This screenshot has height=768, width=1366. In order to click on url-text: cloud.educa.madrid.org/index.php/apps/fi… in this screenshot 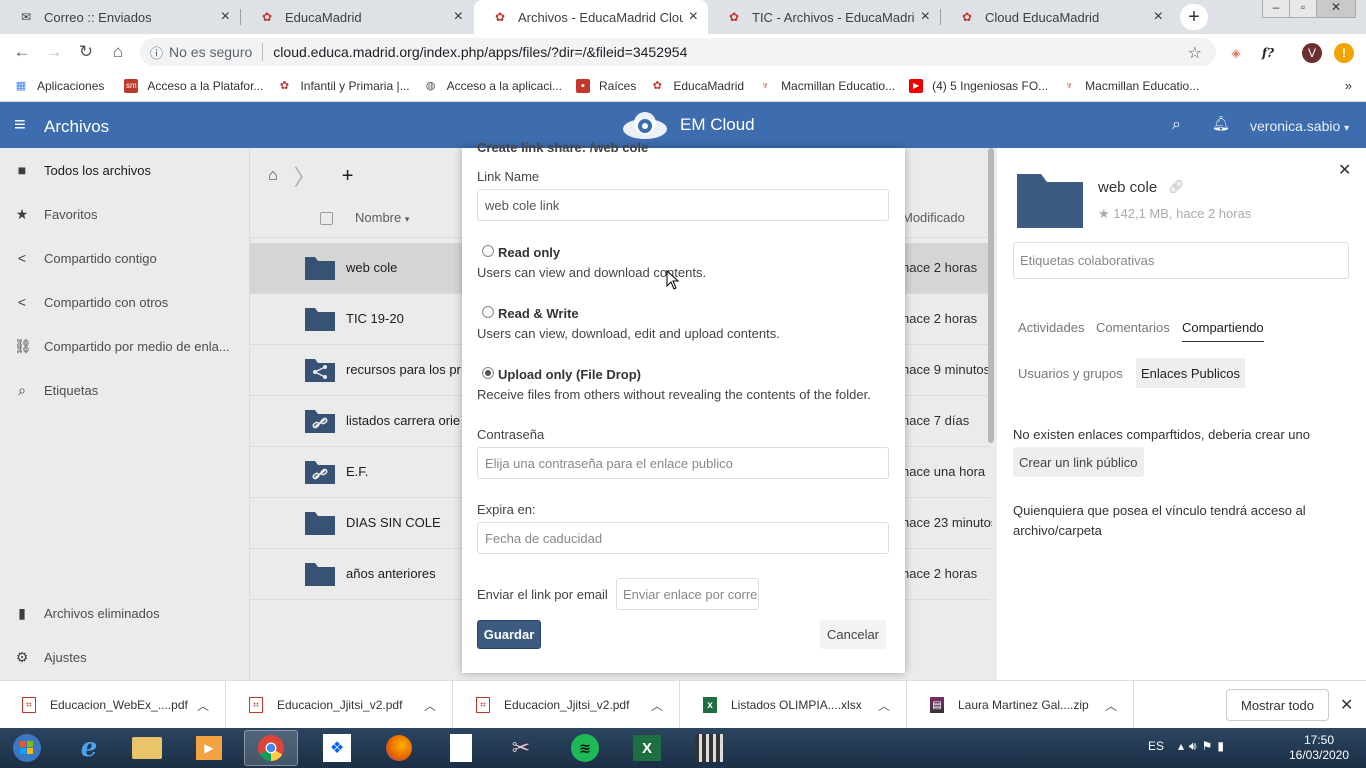, I will do `click(480, 52)`.